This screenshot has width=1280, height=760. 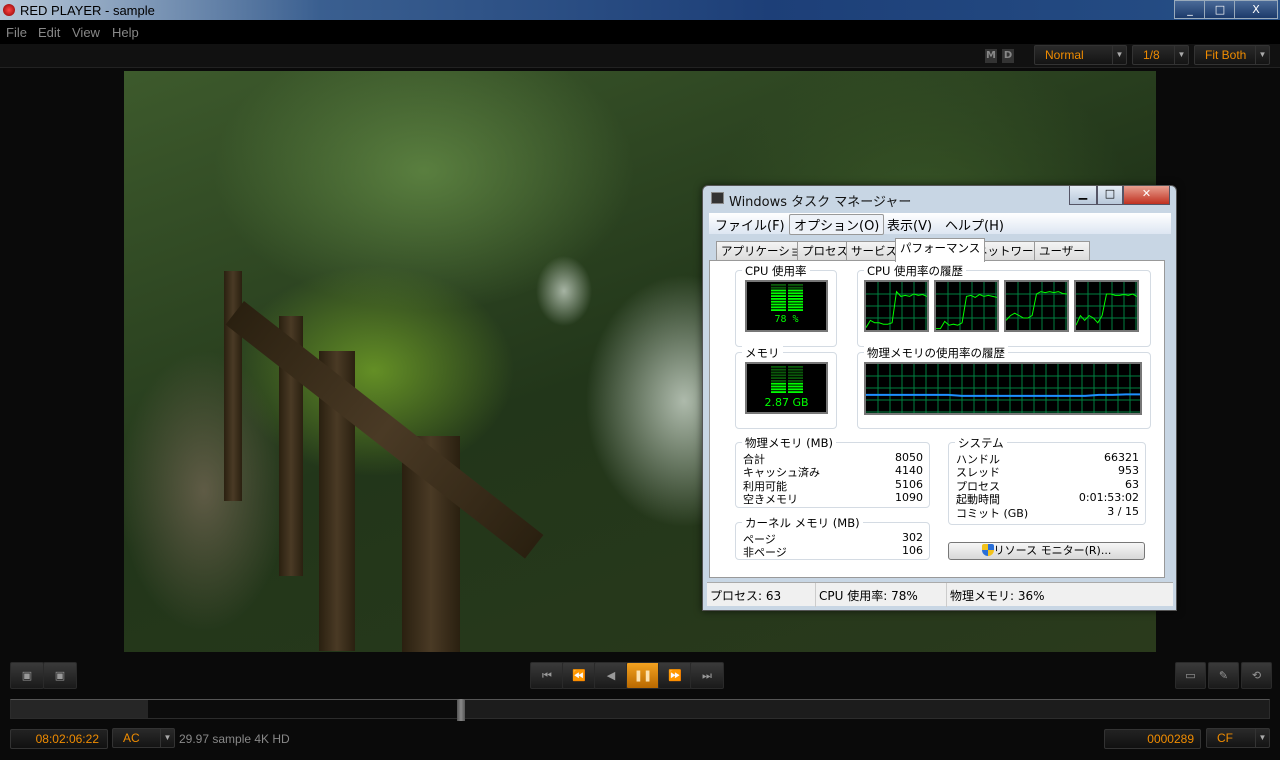 What do you see at coordinates (974, 224) in the screenshot?
I see `tm-menu-help: ヘルプ(H)` at bounding box center [974, 224].